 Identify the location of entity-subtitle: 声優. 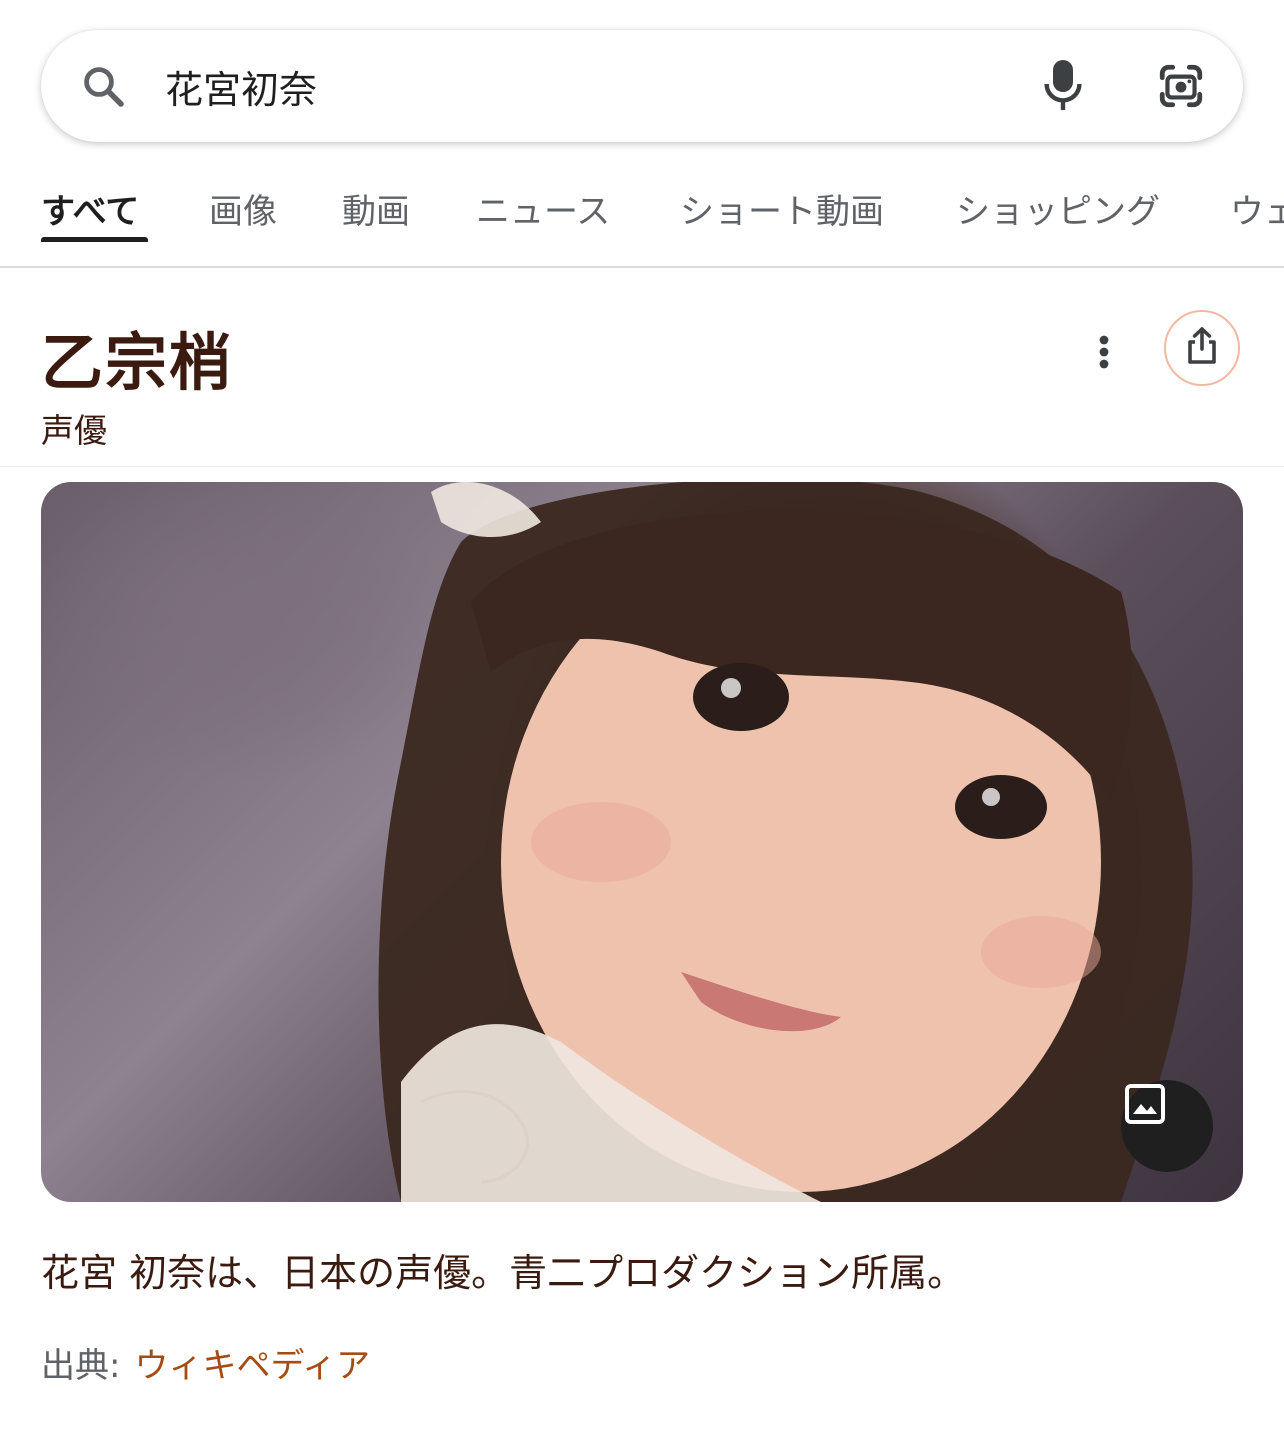
(74, 430).